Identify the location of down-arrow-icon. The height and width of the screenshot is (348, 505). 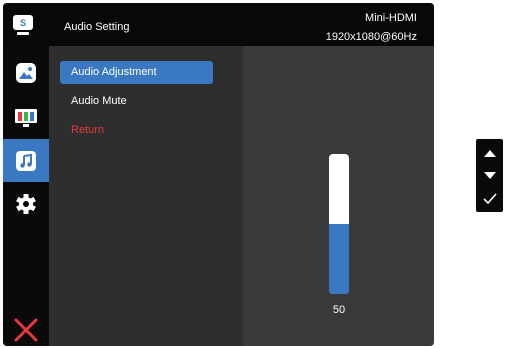
(489, 175).